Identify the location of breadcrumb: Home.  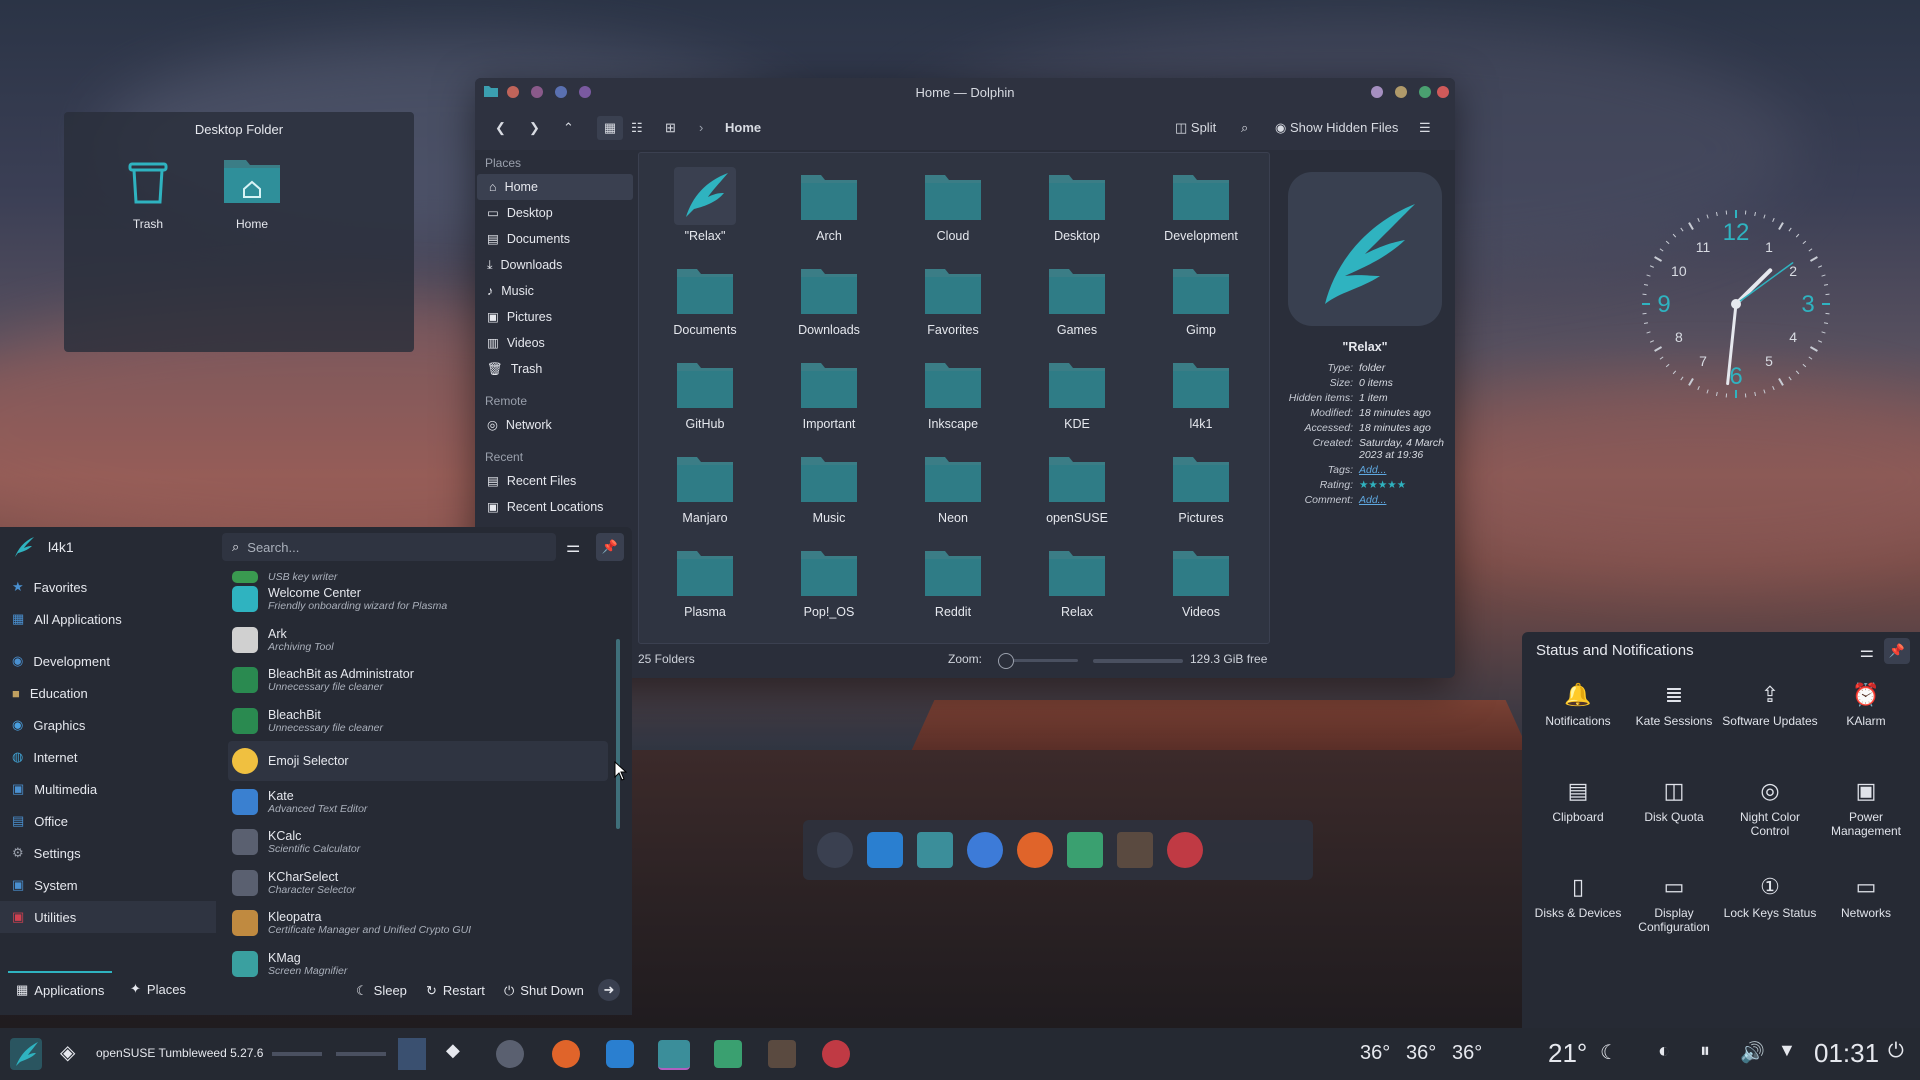
(743, 128).